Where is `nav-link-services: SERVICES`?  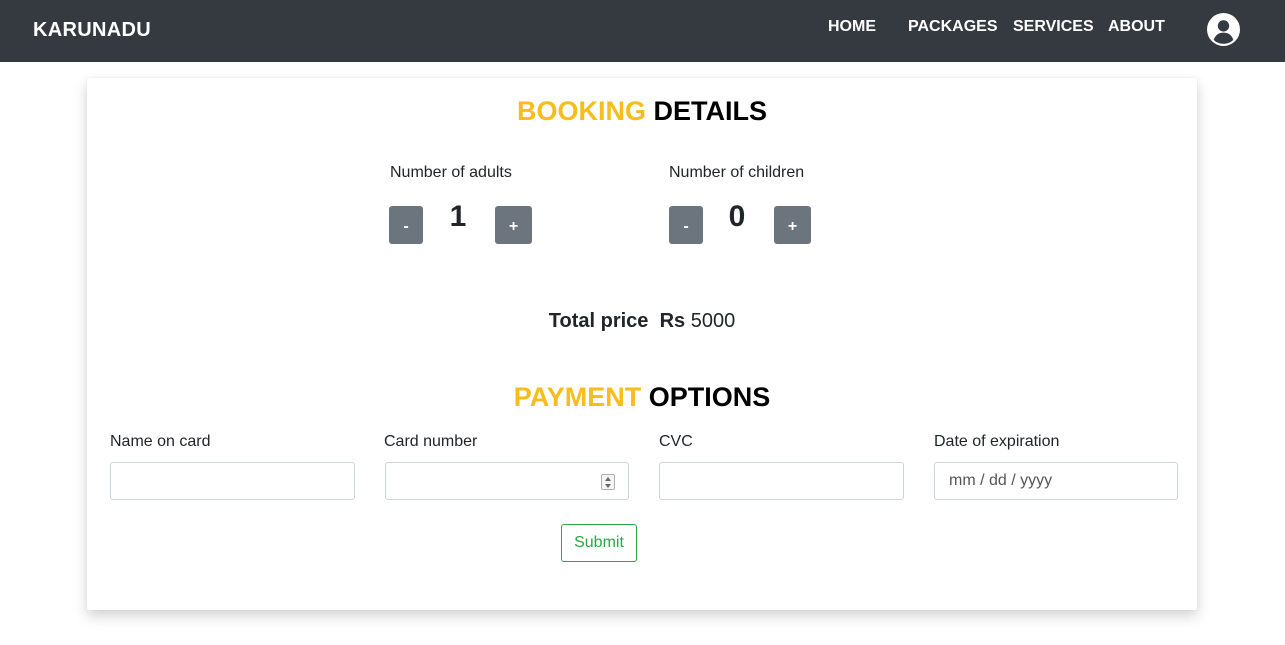 nav-link-services: SERVICES is located at coordinates (1053, 27).